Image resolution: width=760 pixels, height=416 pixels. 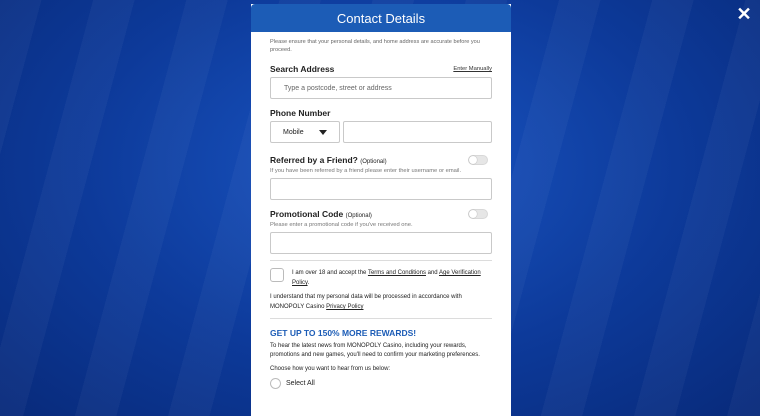 I want to click on referred-toggle, so click(x=478, y=160).